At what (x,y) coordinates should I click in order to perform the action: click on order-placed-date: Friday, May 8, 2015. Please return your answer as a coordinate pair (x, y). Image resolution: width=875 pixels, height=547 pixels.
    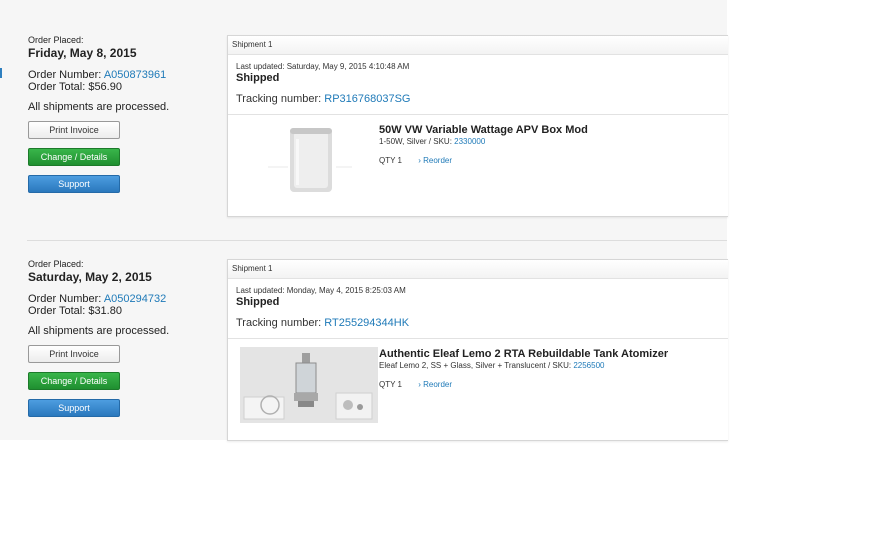
    Looking at the image, I should click on (82, 53).